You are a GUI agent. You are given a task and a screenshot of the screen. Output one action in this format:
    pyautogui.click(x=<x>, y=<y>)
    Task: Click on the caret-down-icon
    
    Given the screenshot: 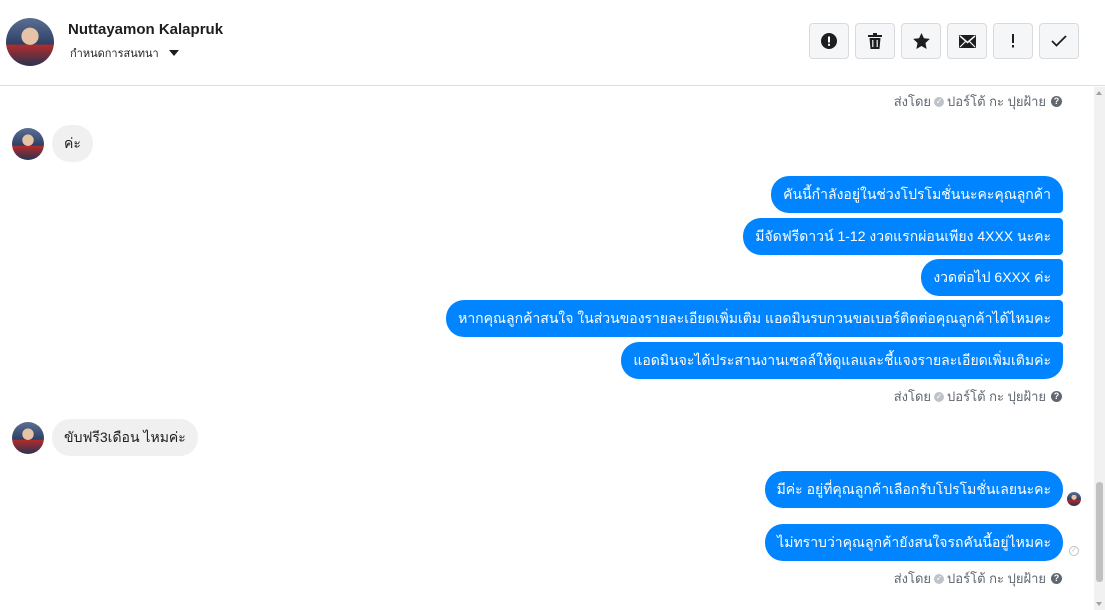 What is the action you would take?
    pyautogui.click(x=173, y=53)
    